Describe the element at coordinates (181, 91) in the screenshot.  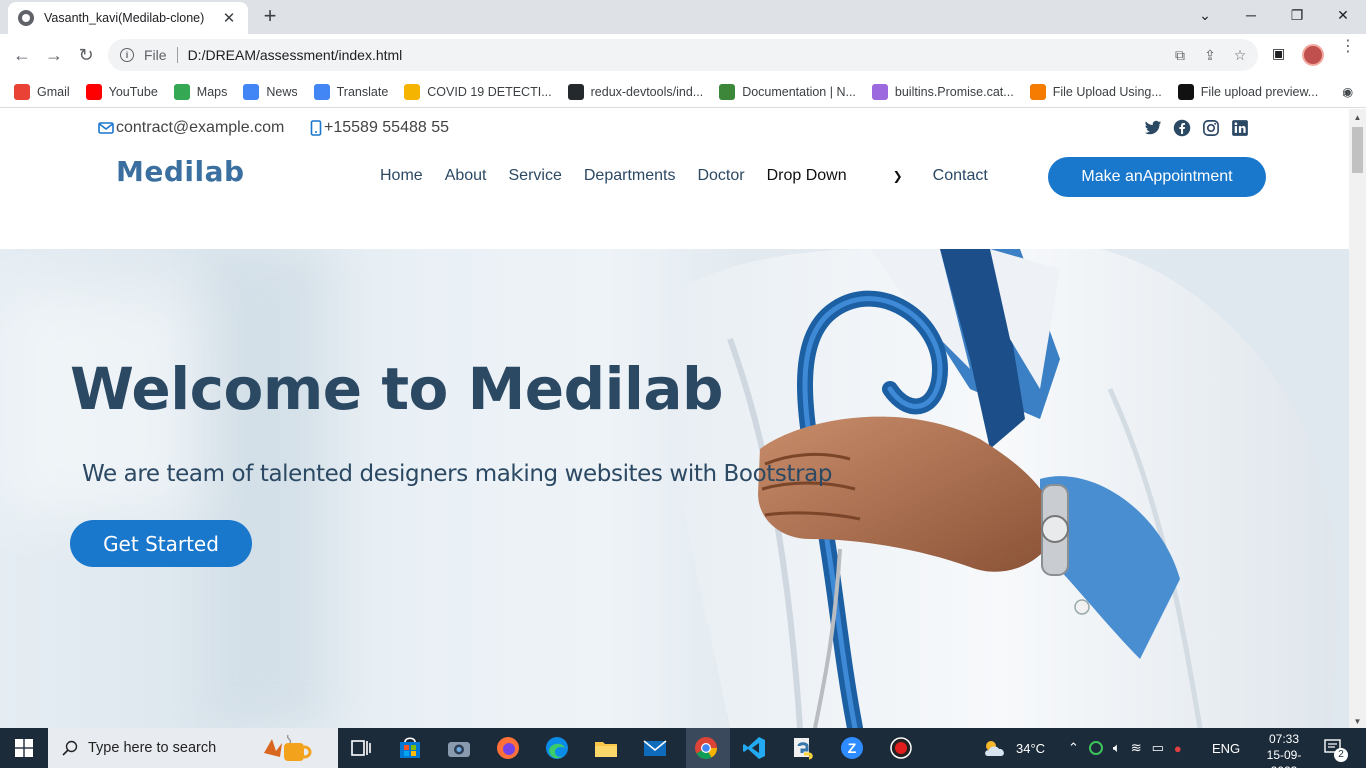
I see `maps-icon` at that location.